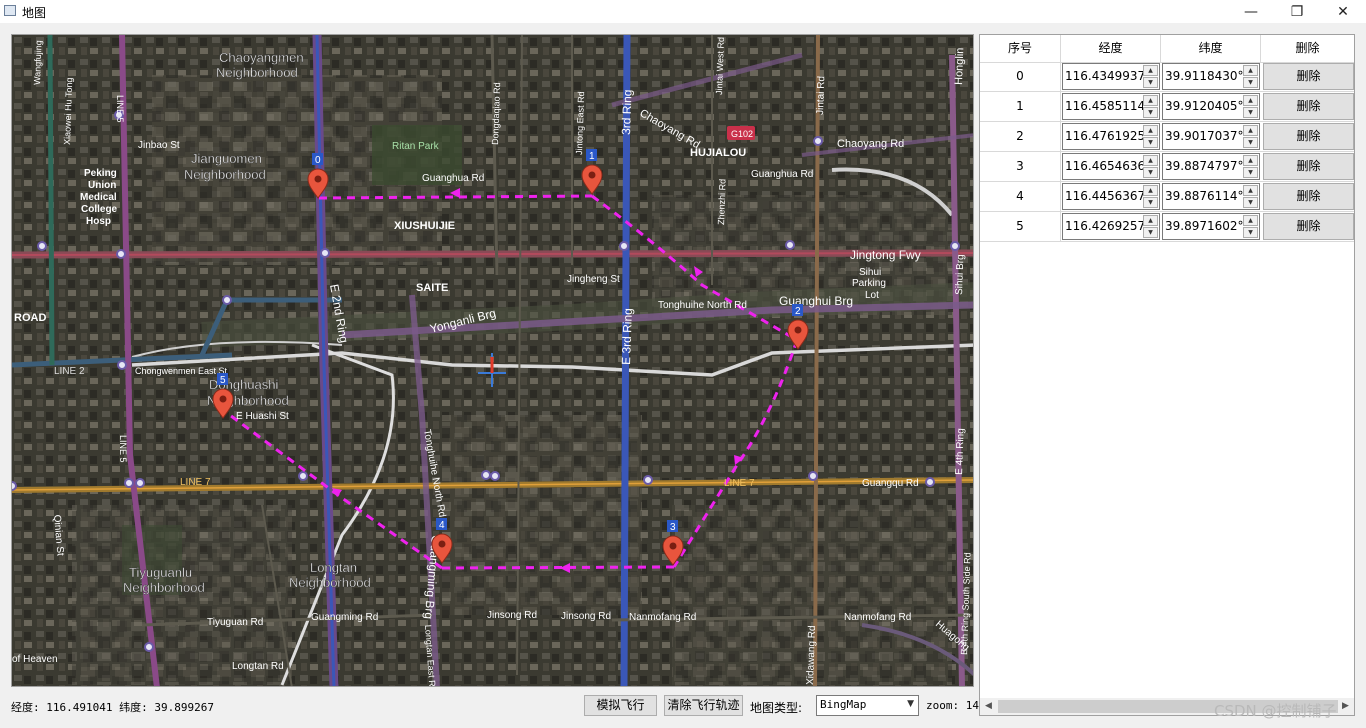 The width and height of the screenshot is (1366, 728). I want to click on longitude-value: 116.4761925°, so click(1104, 136).